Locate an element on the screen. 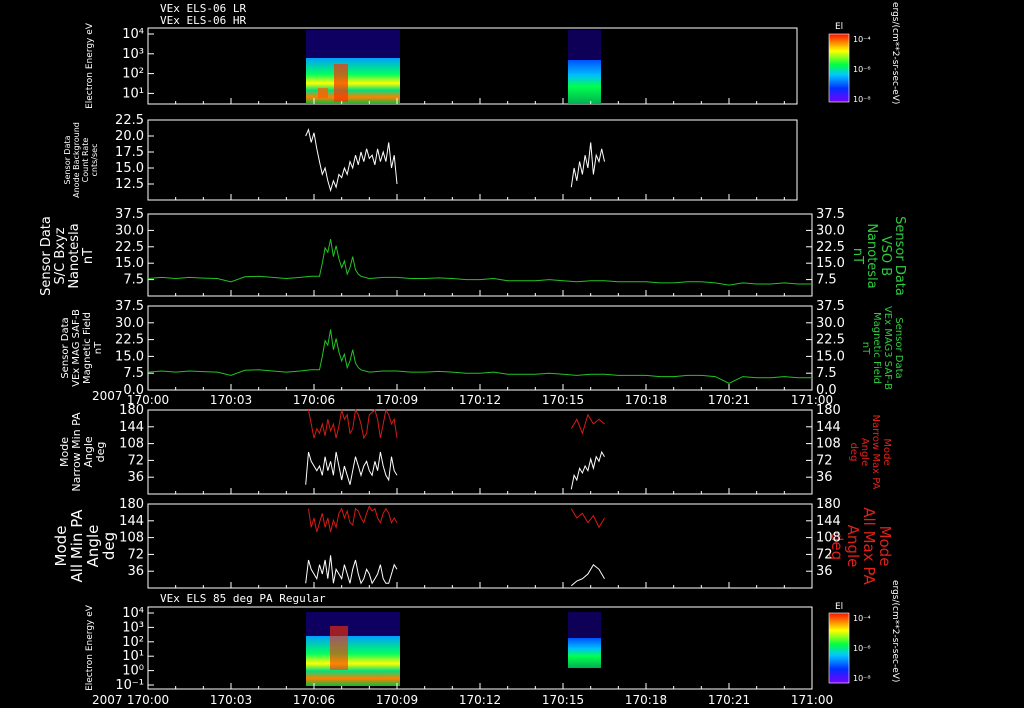  ytick-label: 36 is located at coordinates (135, 571).